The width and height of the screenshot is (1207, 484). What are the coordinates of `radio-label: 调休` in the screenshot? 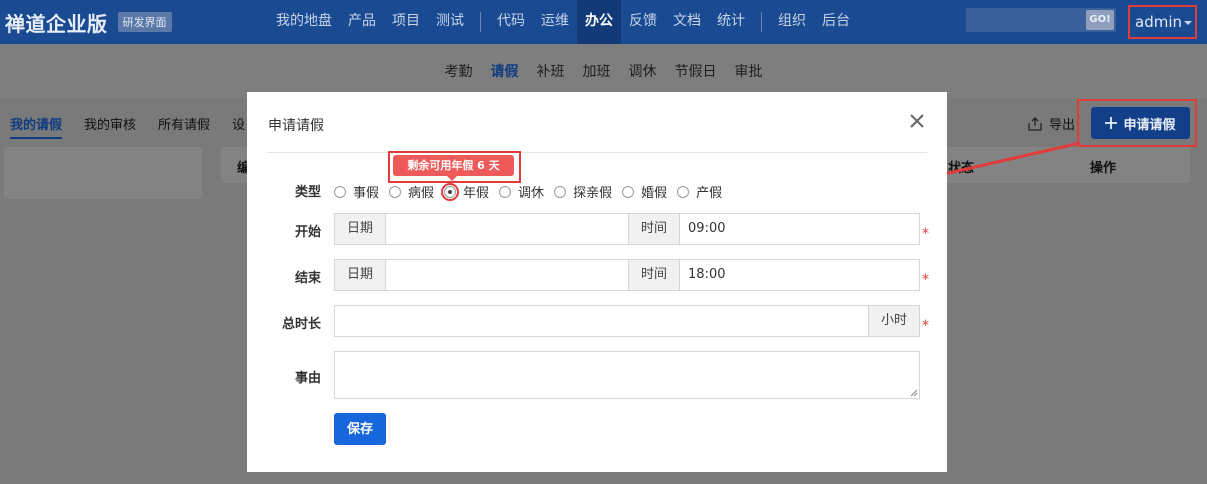 It's located at (531, 193).